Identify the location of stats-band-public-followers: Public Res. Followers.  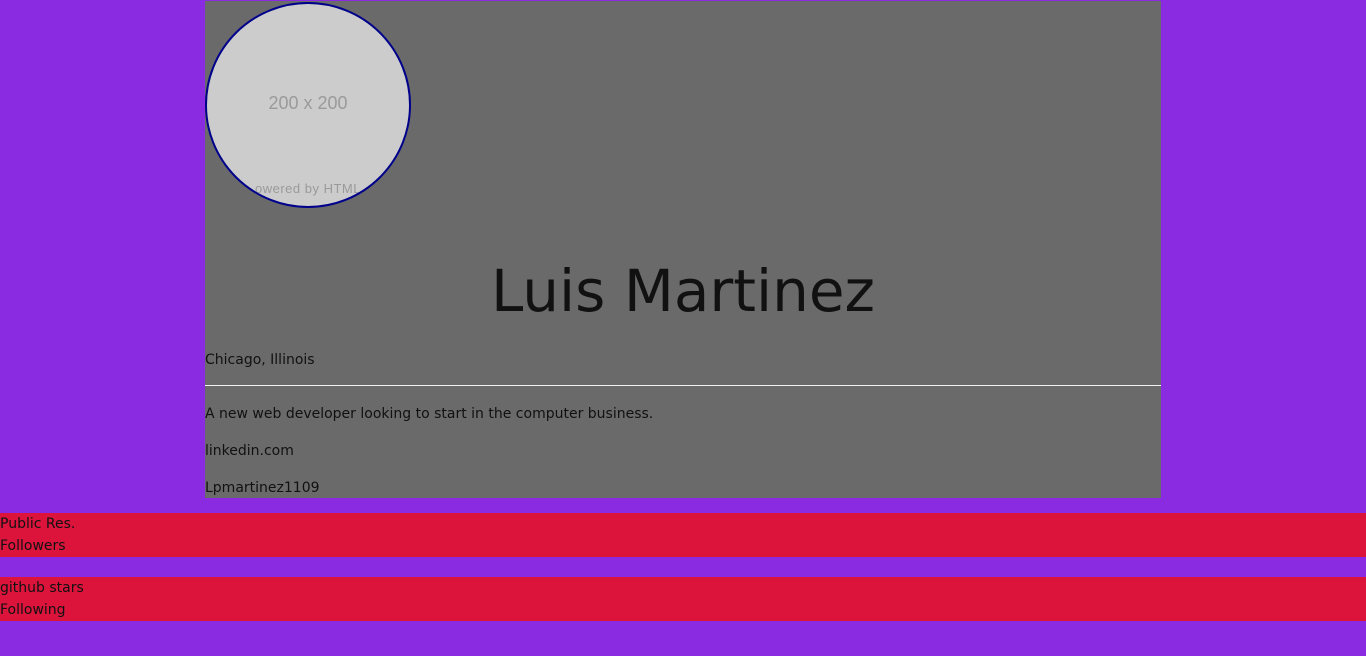
(683, 535).